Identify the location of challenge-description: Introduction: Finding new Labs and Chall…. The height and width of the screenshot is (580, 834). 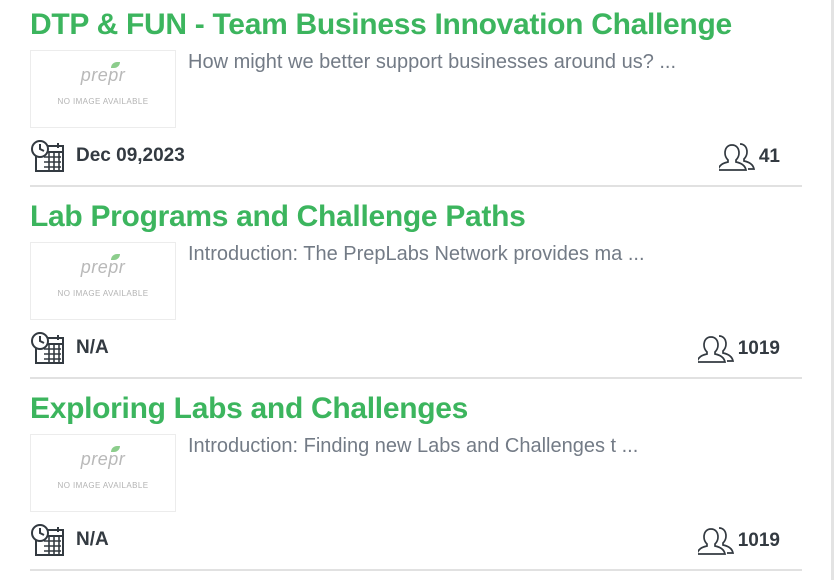
(413, 446).